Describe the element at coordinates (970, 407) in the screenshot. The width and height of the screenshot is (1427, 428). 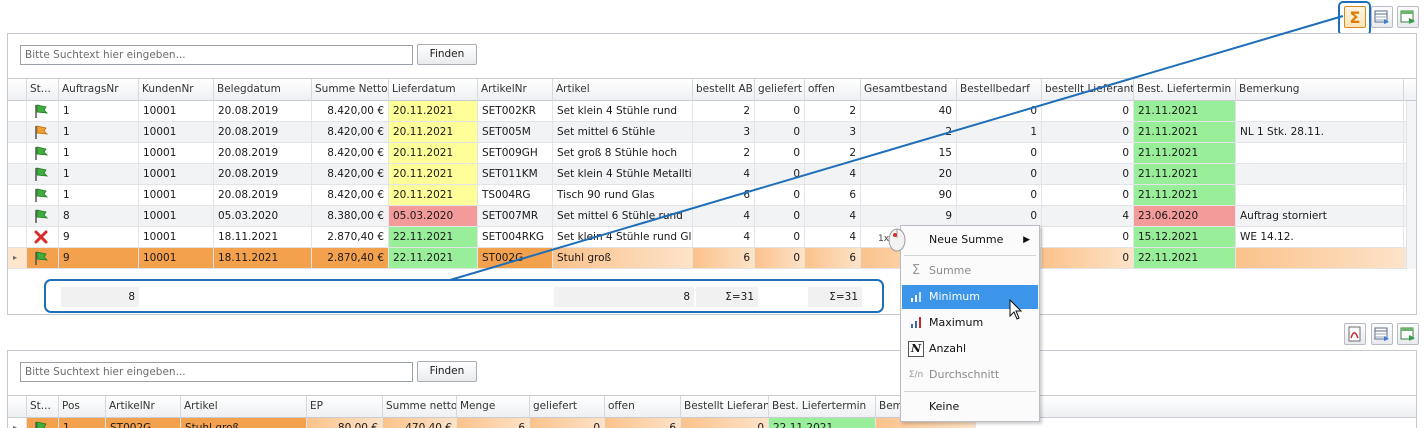
I see `menu-item-keine: Keine` at that location.